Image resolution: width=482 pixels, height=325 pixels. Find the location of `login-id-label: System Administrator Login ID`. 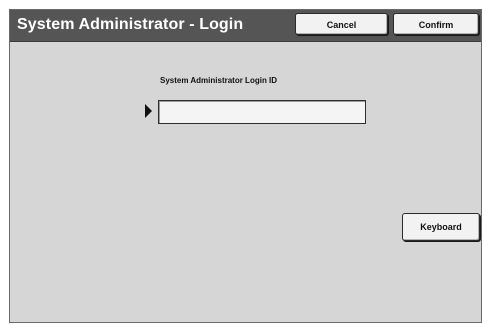

login-id-label: System Administrator Login ID is located at coordinates (219, 80).